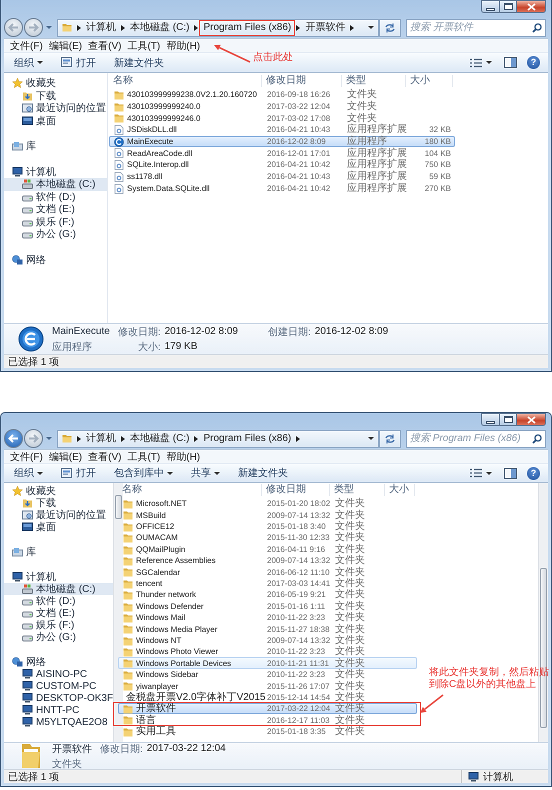  Describe the element at coordinates (55, 96) in the screenshot. I see `nav-item: 下载` at that location.